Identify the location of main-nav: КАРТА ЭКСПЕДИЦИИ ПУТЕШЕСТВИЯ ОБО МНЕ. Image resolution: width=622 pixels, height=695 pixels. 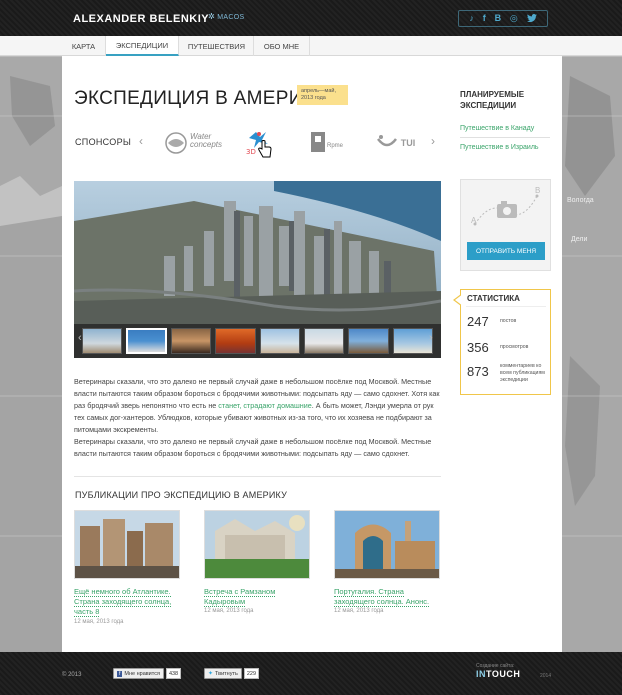
(311, 46).